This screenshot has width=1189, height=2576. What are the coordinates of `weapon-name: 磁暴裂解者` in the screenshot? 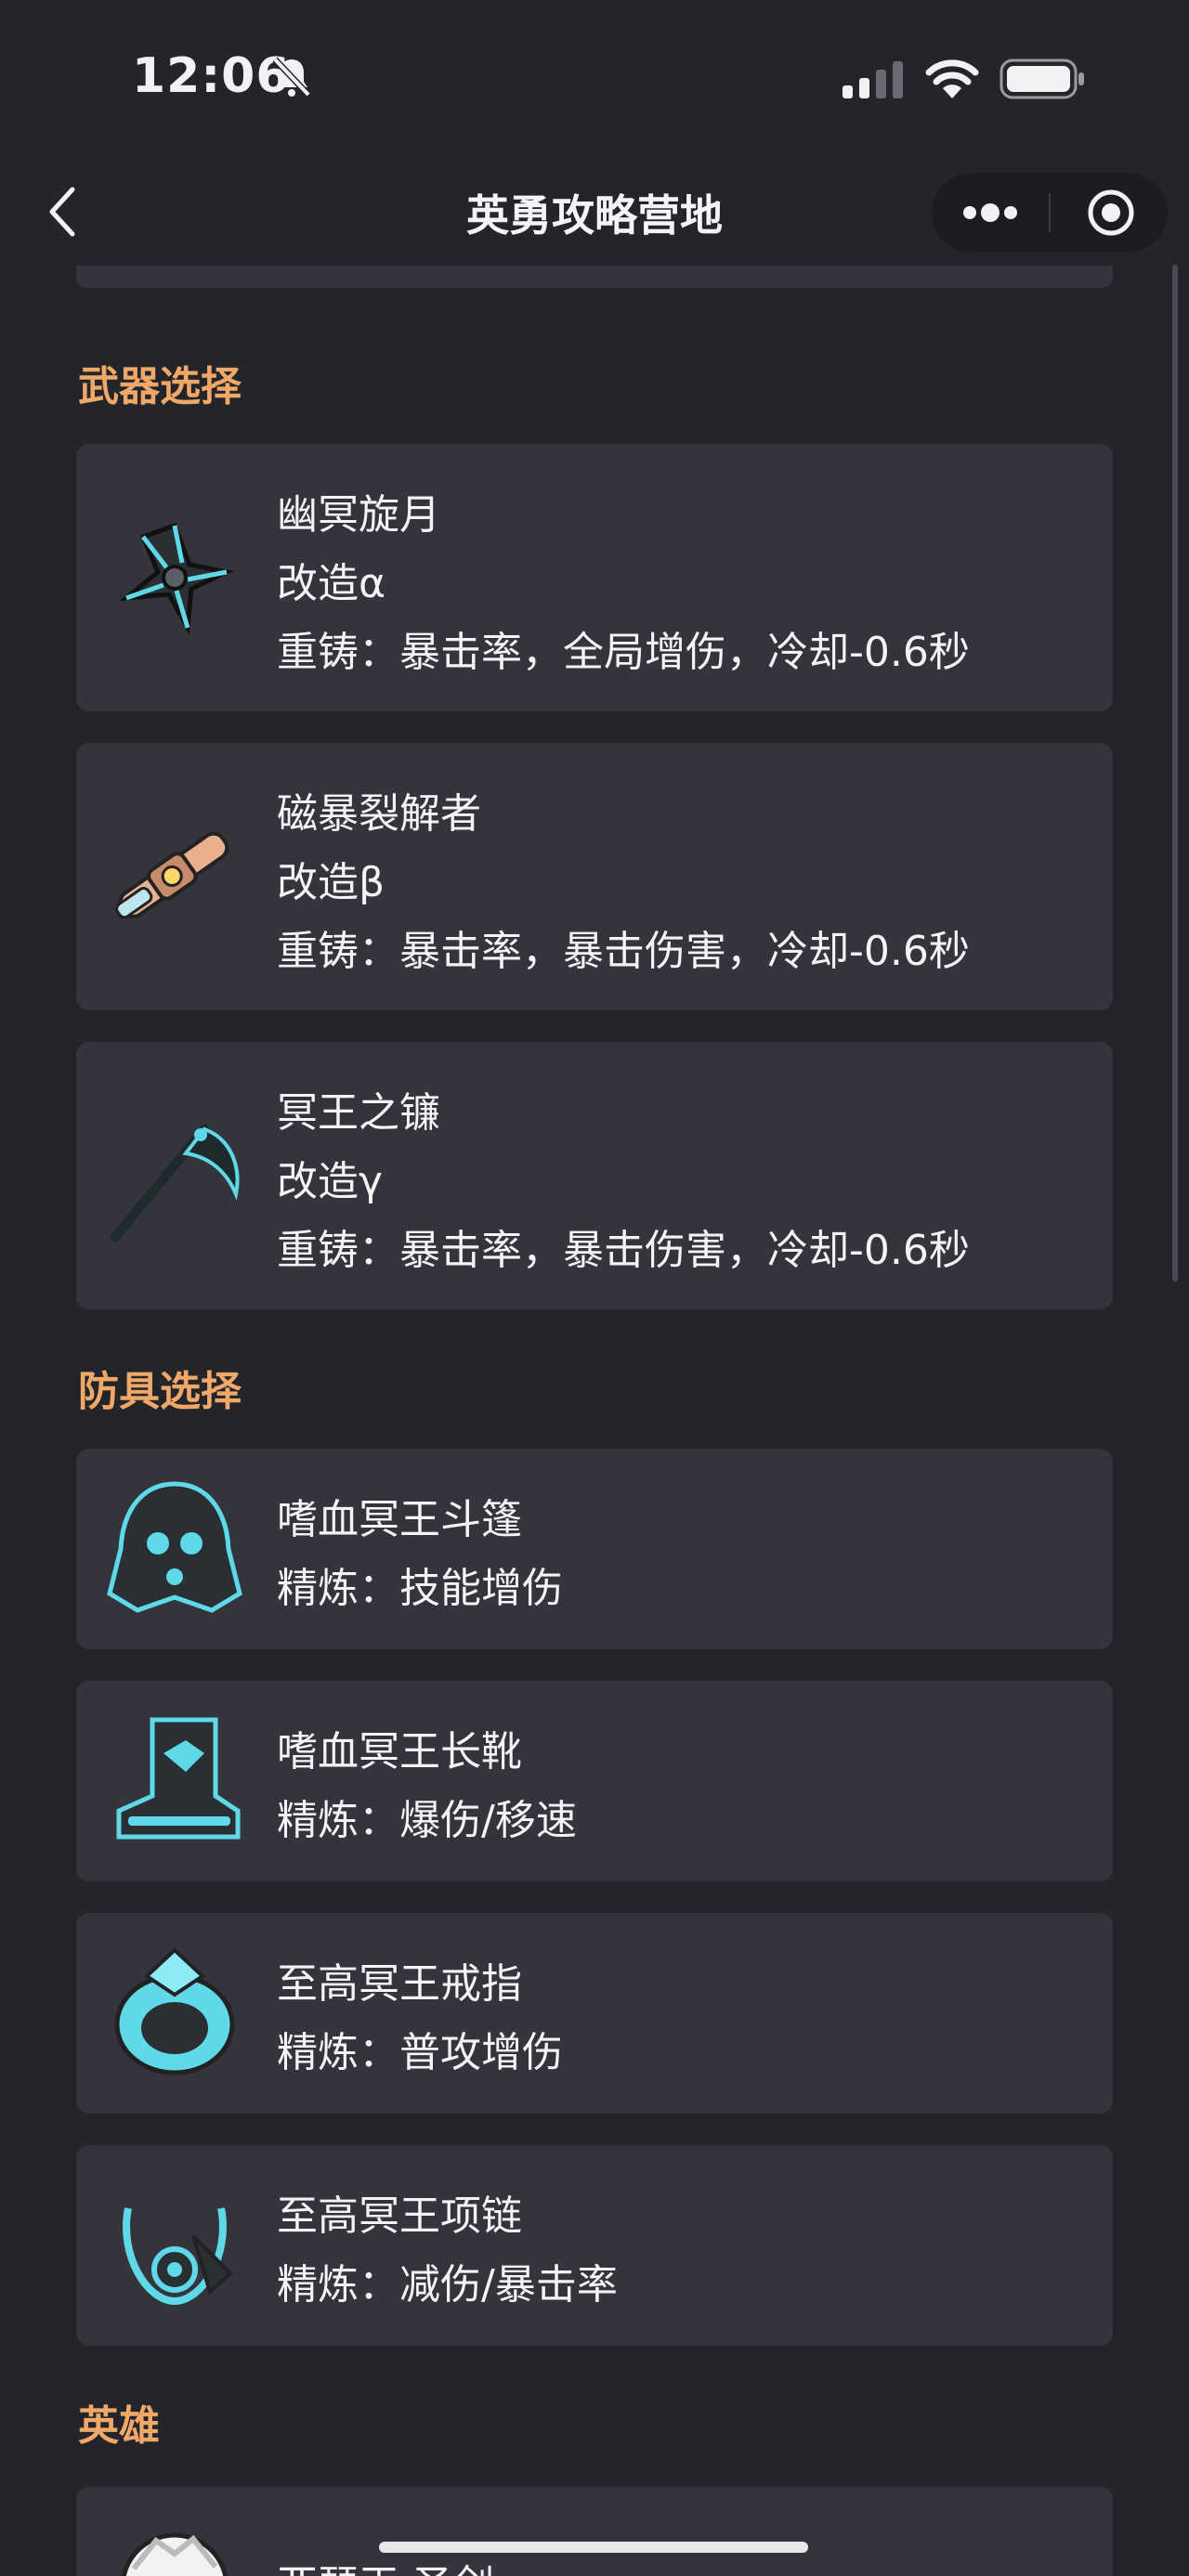 It's located at (379, 814).